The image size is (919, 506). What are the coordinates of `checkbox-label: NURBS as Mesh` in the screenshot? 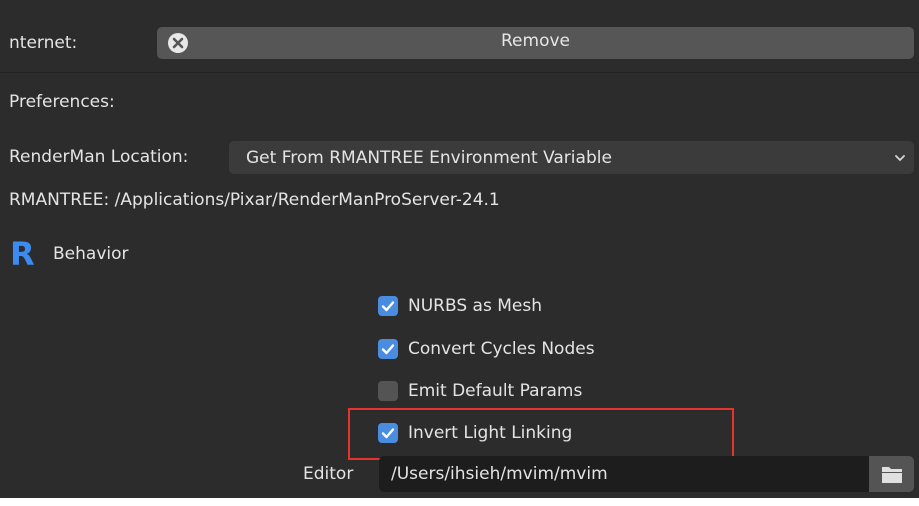 It's located at (475, 306).